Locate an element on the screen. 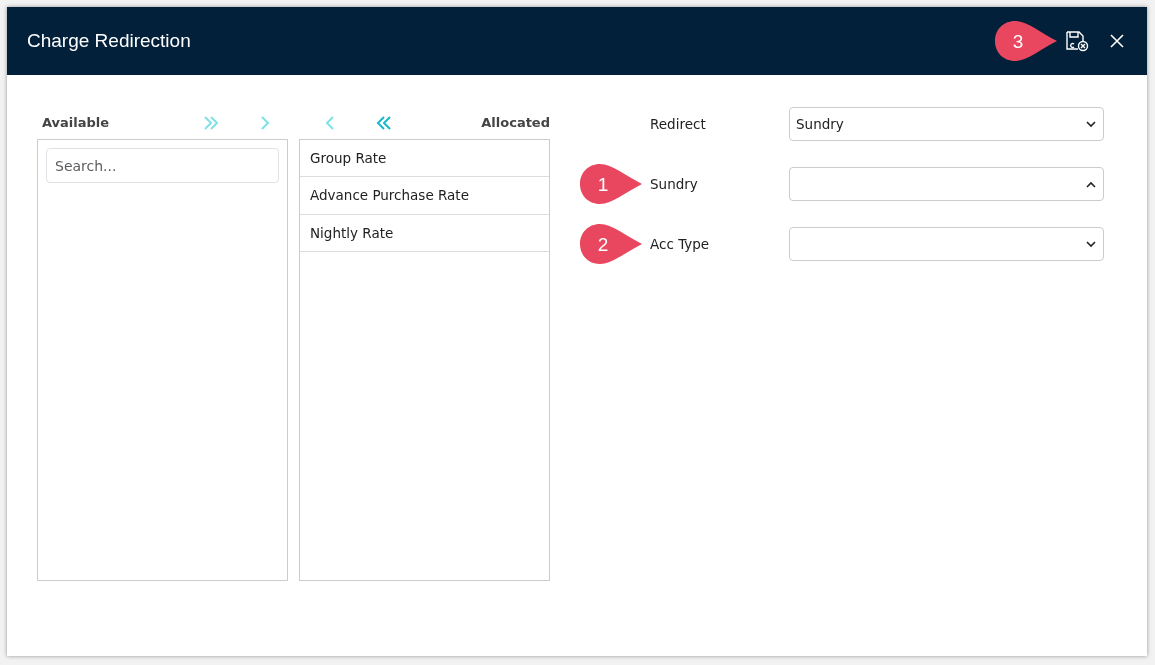 The image size is (1155, 665). panel-title: Available is located at coordinates (75, 123).